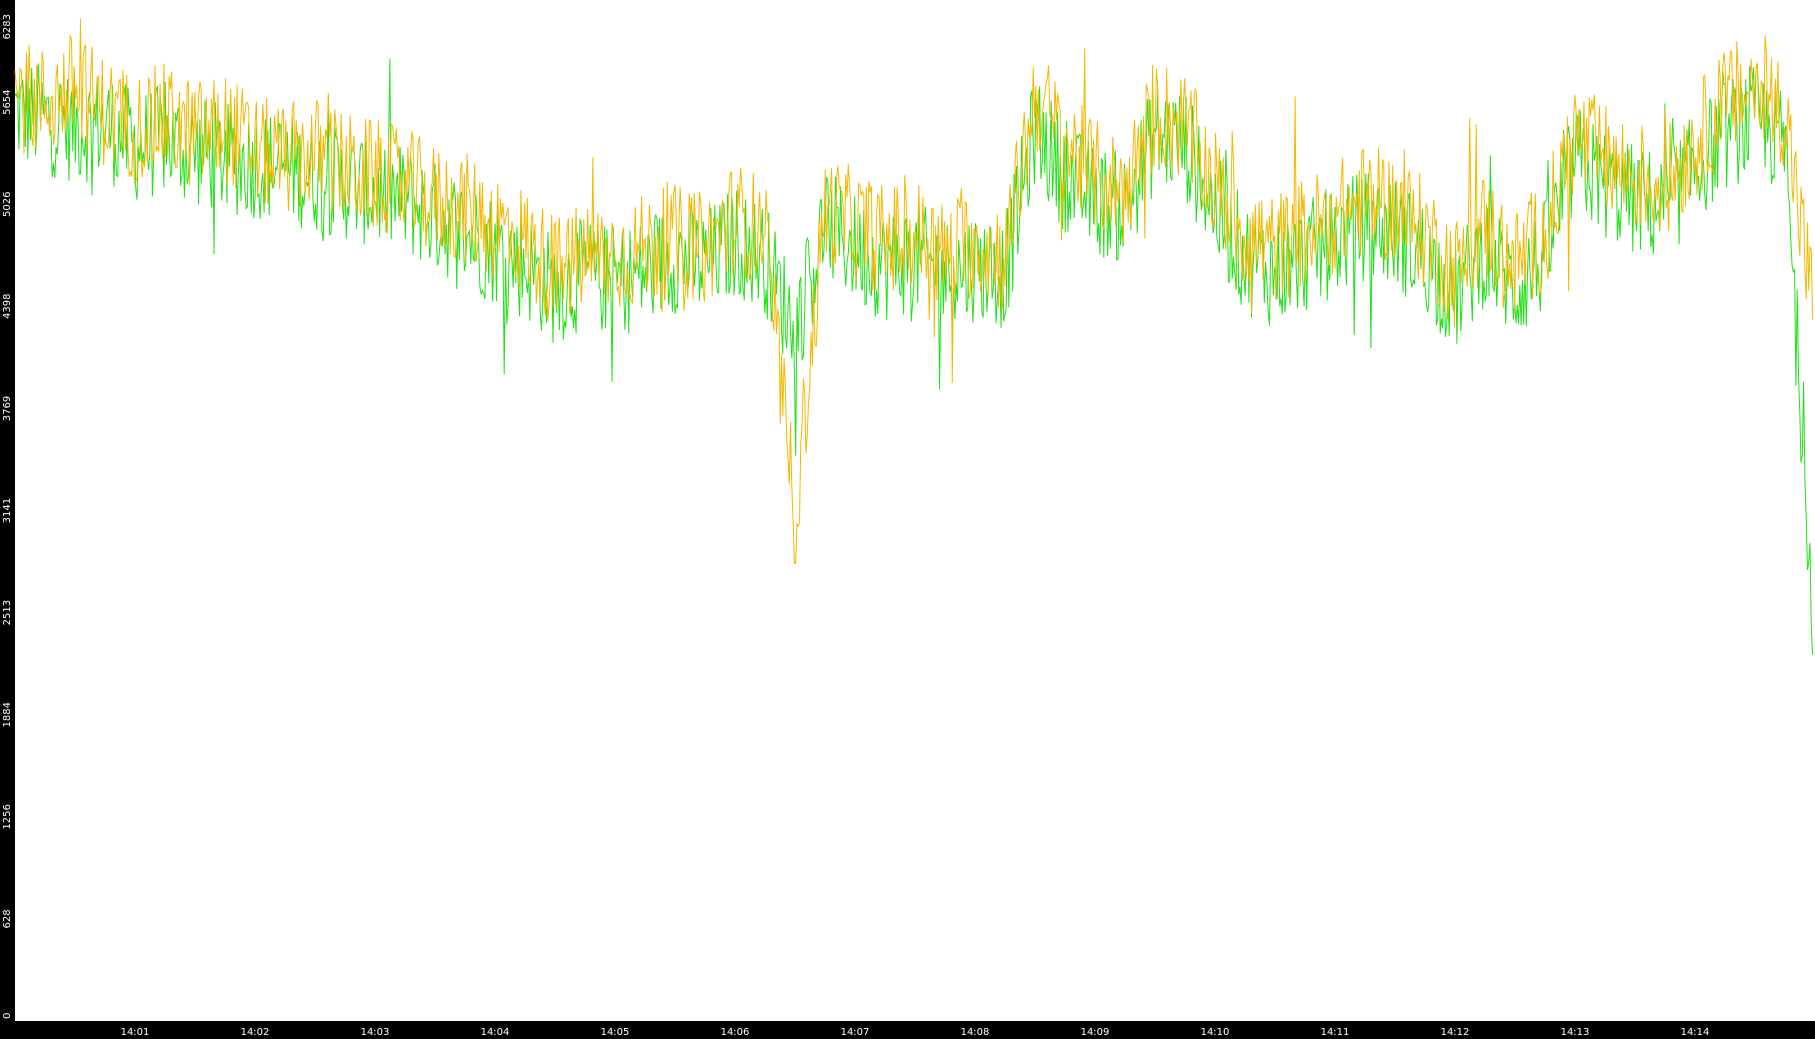 This screenshot has width=1815, height=1039. Describe the element at coordinates (1455, 1032) in the screenshot. I see `x-tick-label: 14:12` at that location.